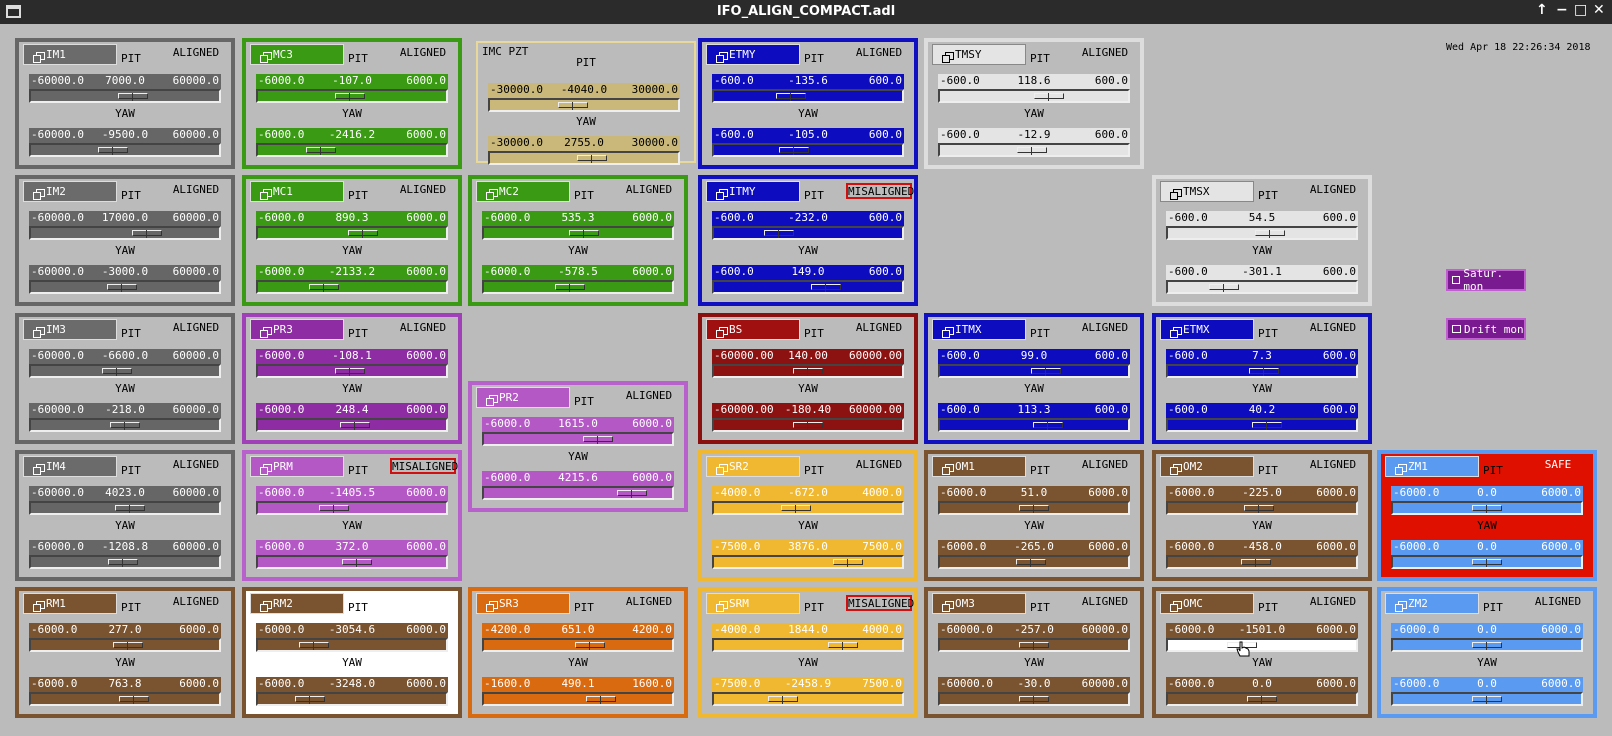 The height and width of the screenshot is (736, 1612). Describe the element at coordinates (753, 329) in the screenshot. I see `bs-button: BS` at that location.